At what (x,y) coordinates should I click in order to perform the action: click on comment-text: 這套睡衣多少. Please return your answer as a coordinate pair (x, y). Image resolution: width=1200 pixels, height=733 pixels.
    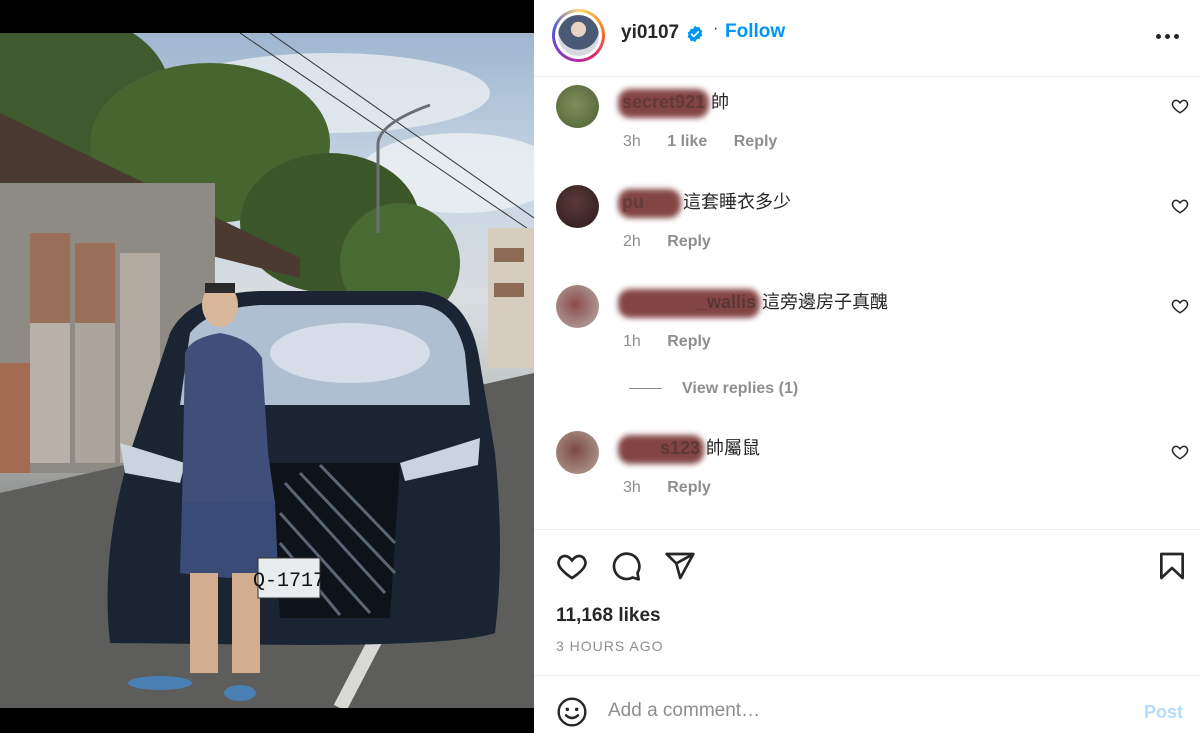
    Looking at the image, I should click on (737, 202).